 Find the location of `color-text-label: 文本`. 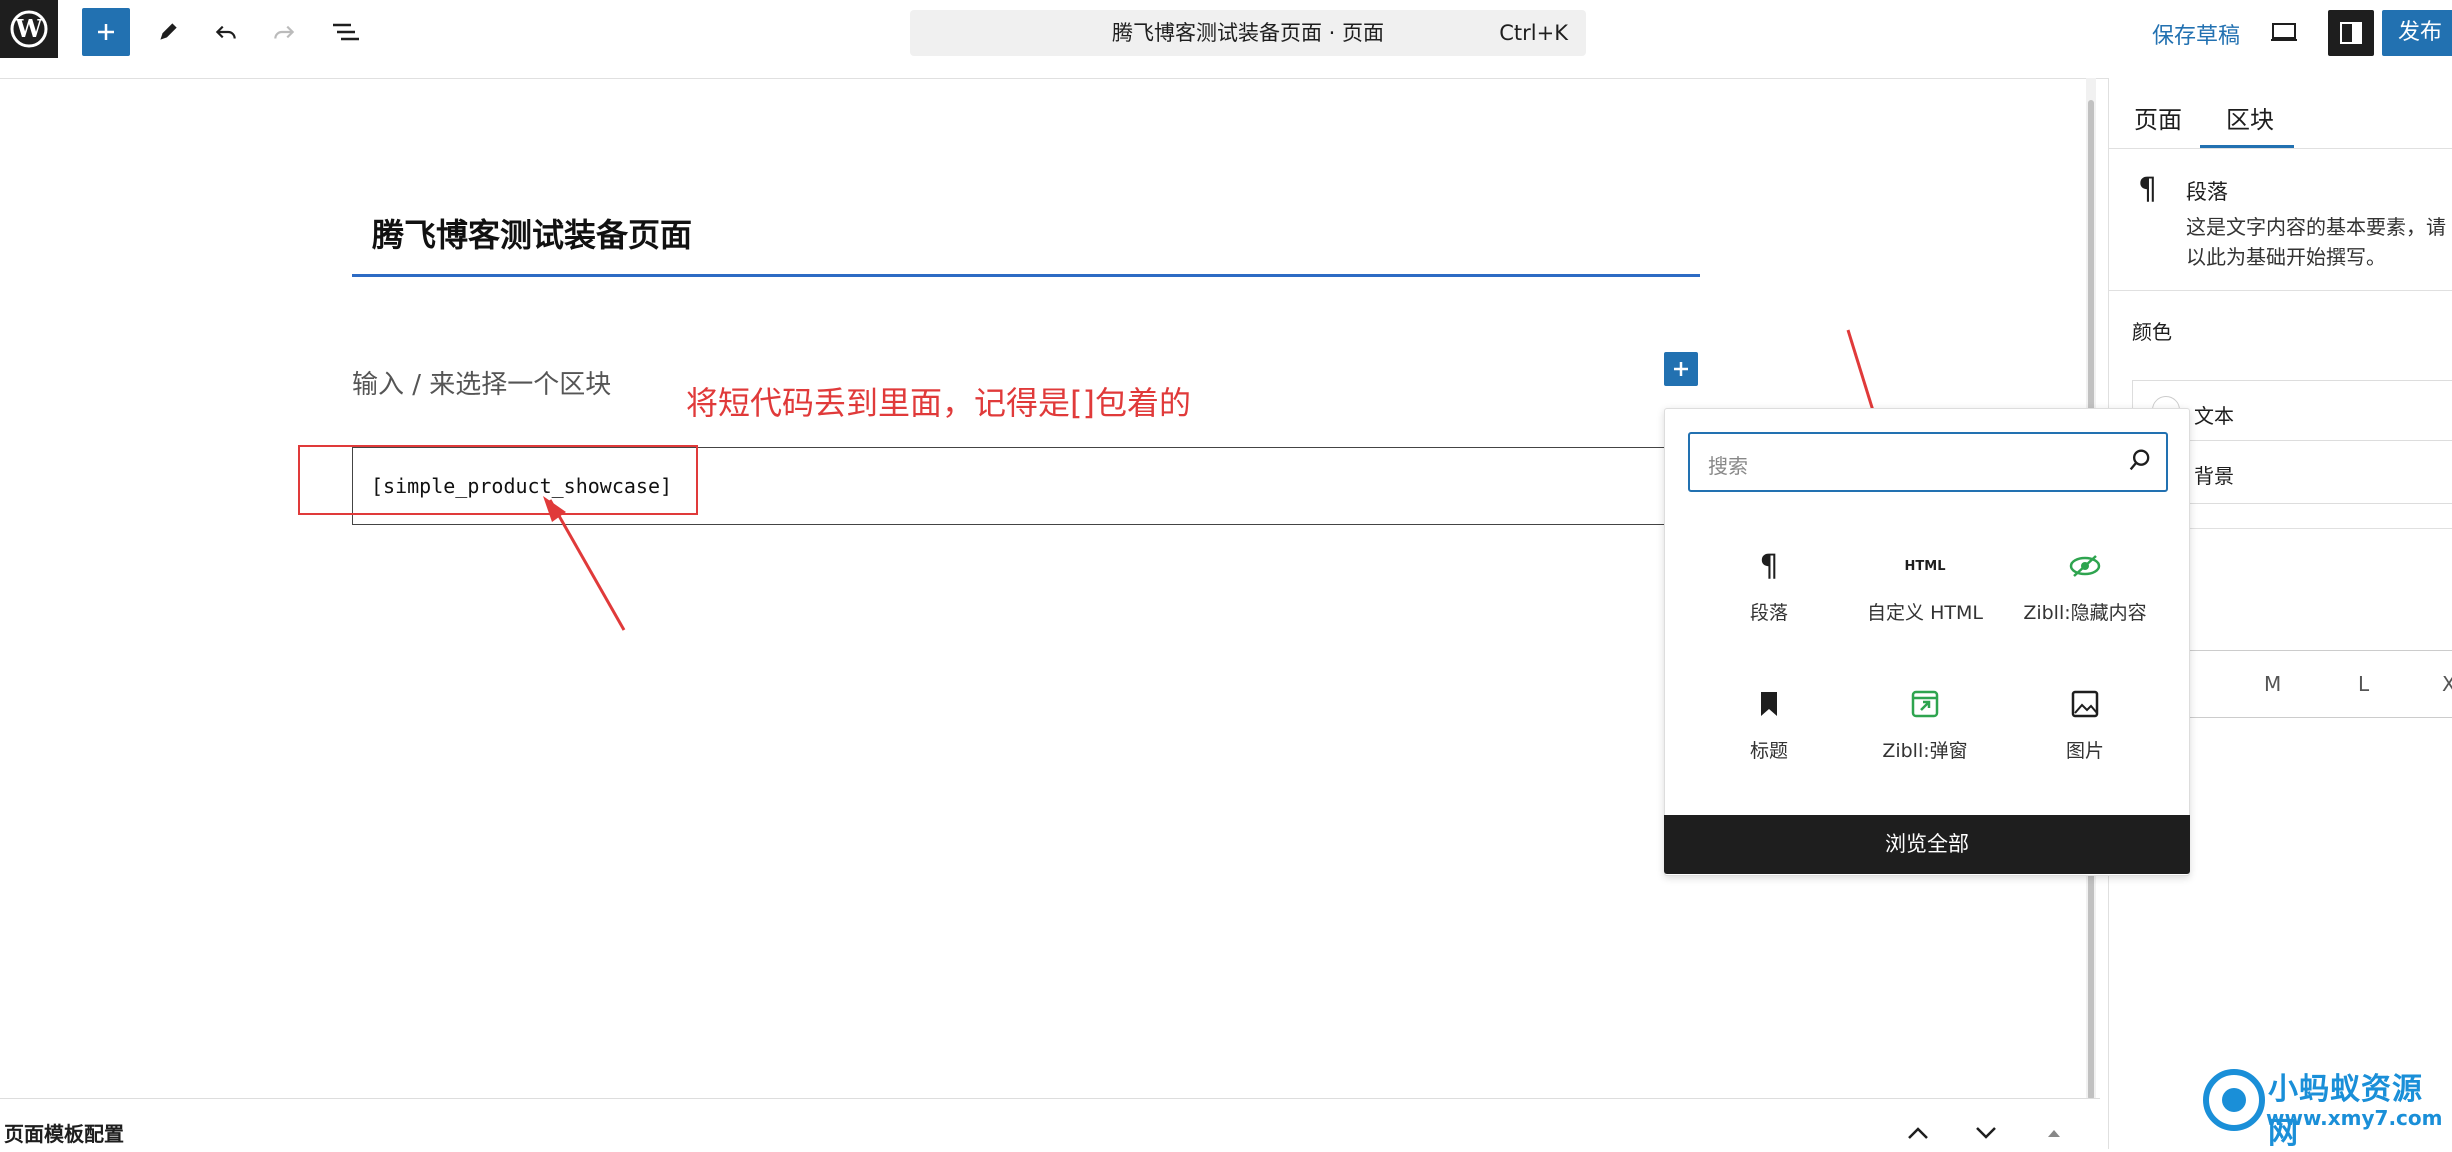

color-text-label: 文本 is located at coordinates (2214, 414).